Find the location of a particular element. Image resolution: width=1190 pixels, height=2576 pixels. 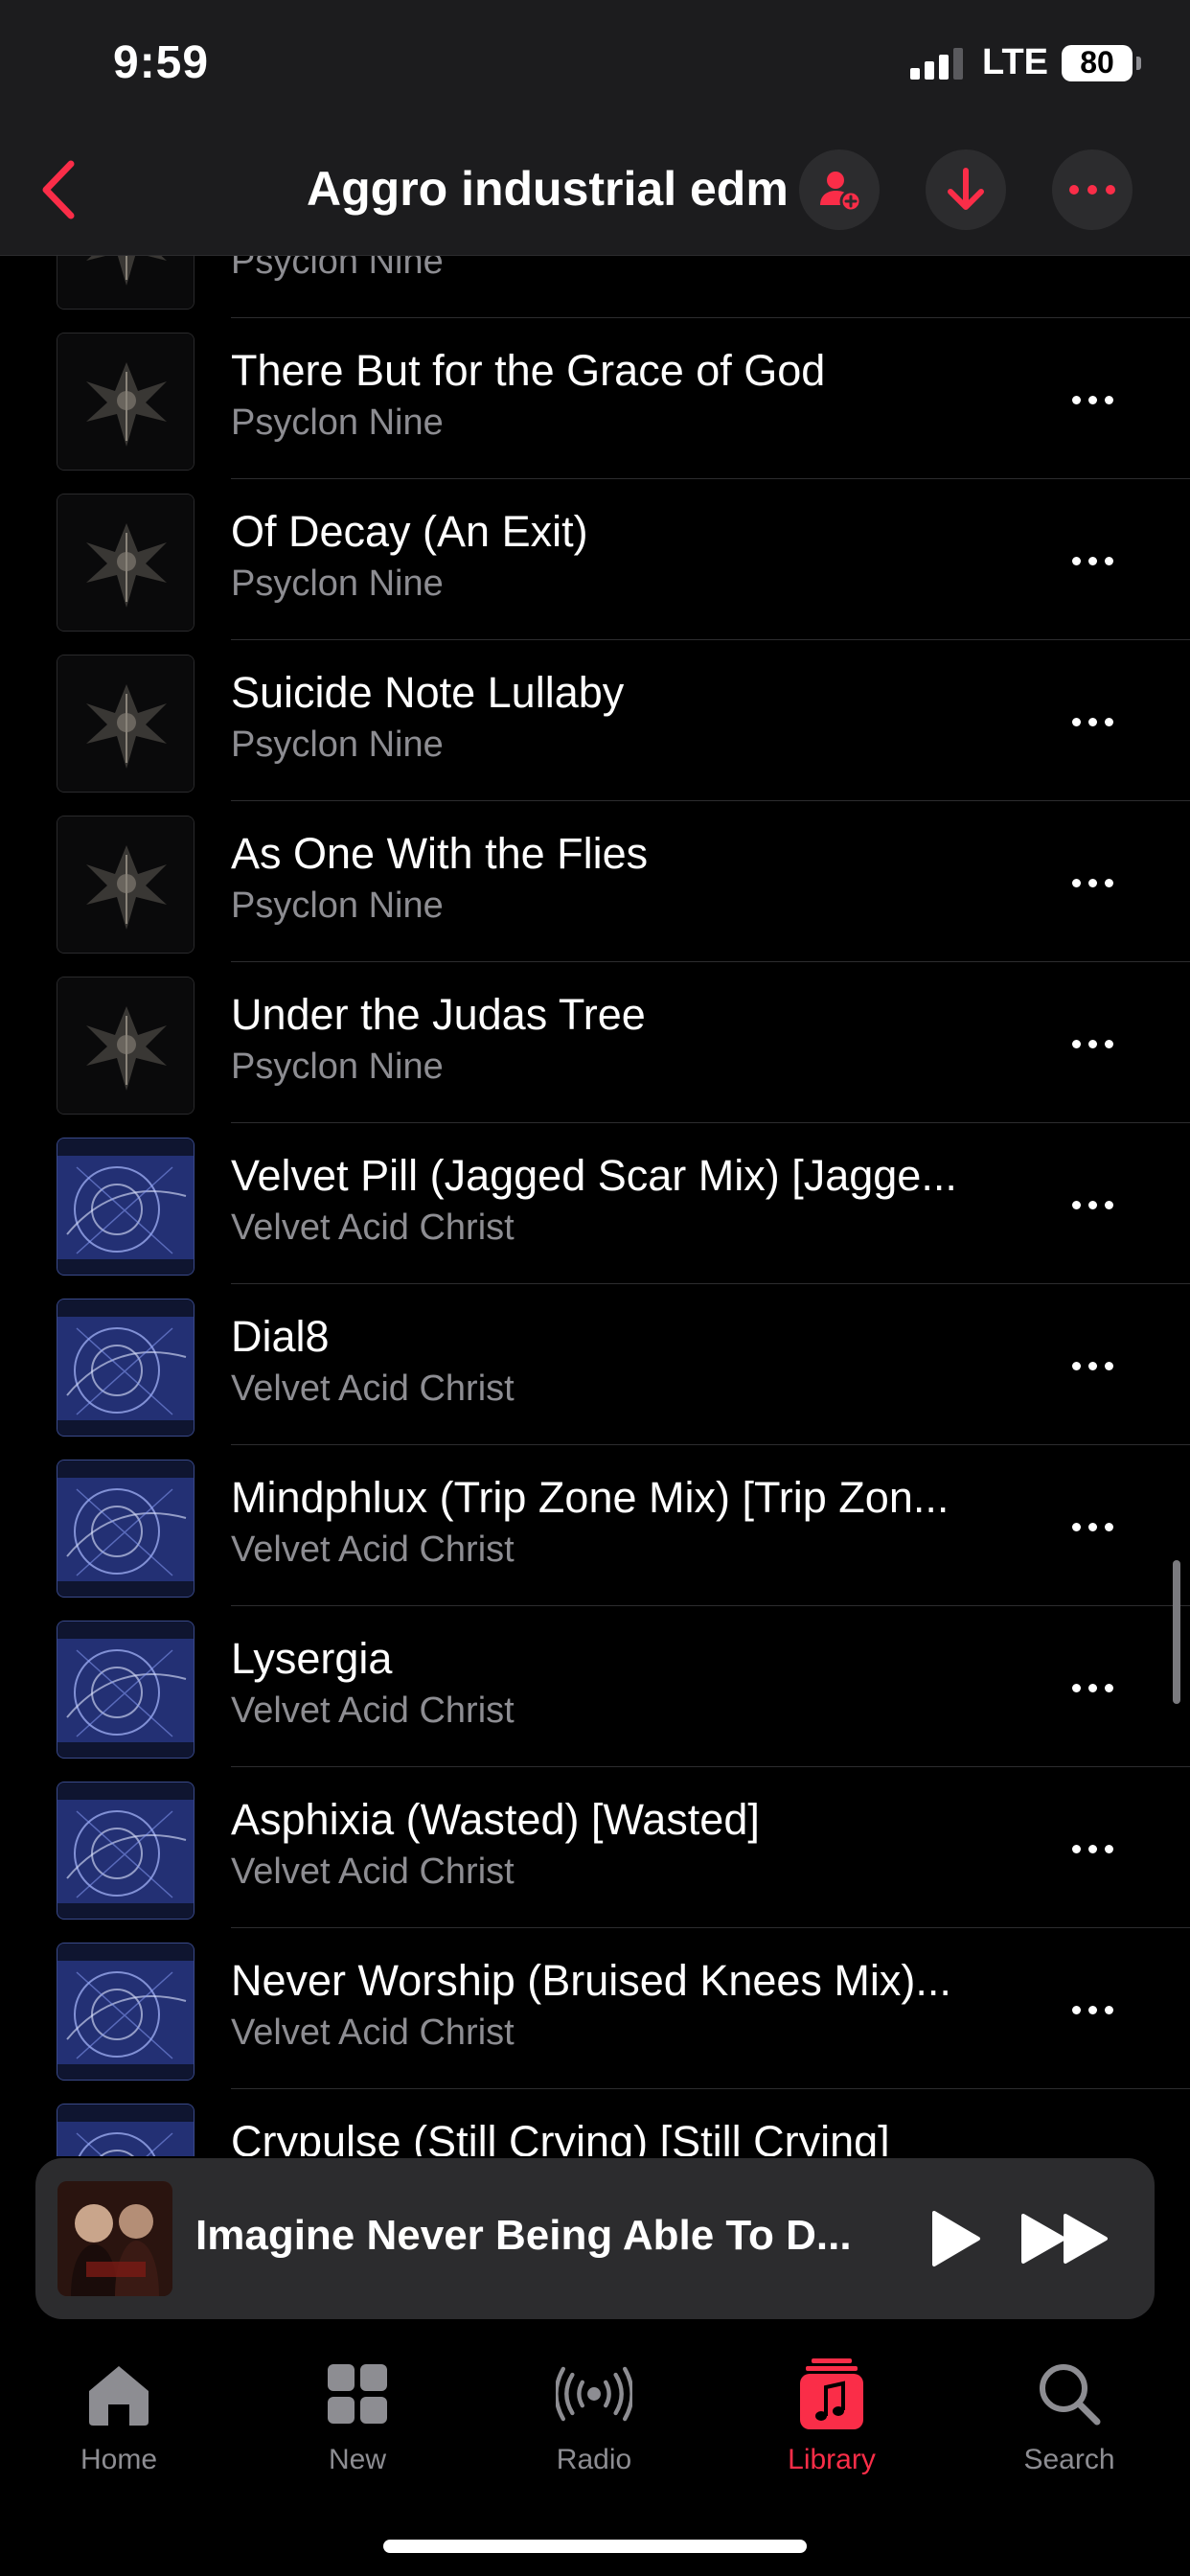

tab-new: New is located at coordinates (358, 2423).